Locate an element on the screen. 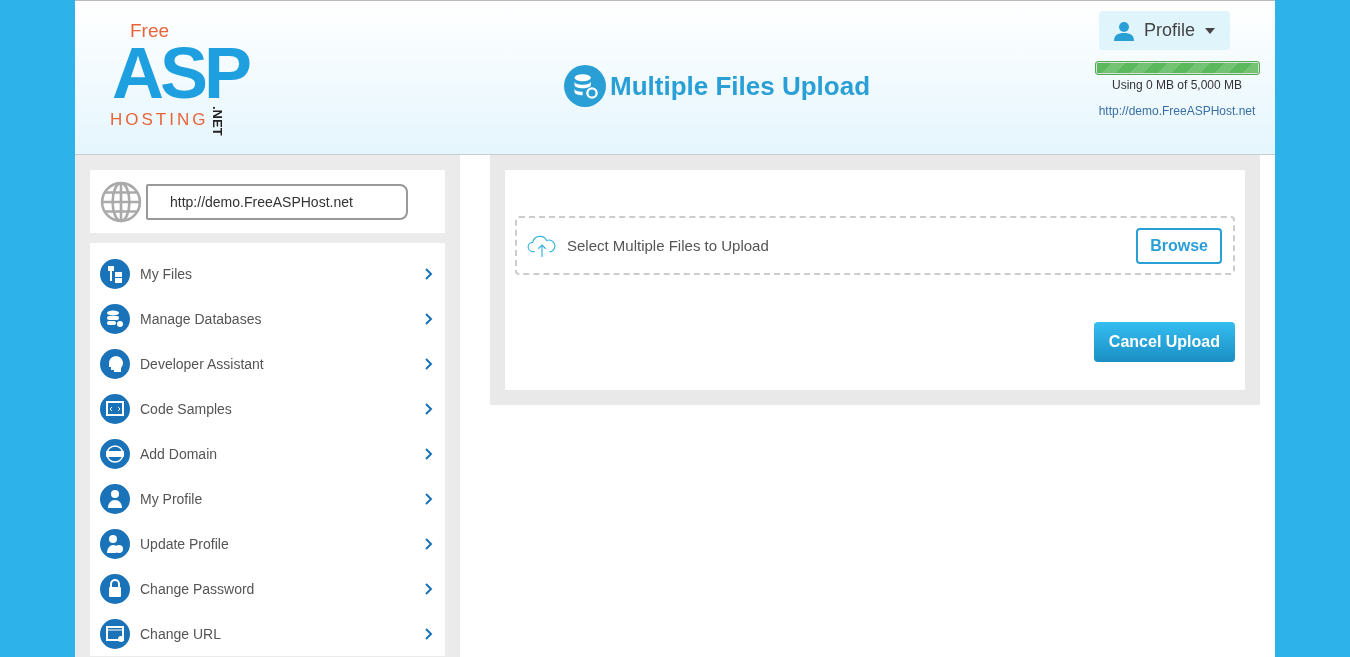 This screenshot has height=657, width=1350. page-title: Multiple Files Upload is located at coordinates (740, 86).